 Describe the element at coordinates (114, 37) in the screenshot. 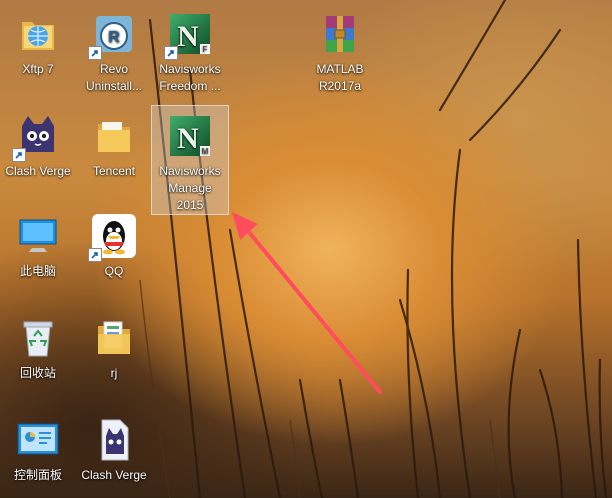

I see `svg-text: R` at that location.